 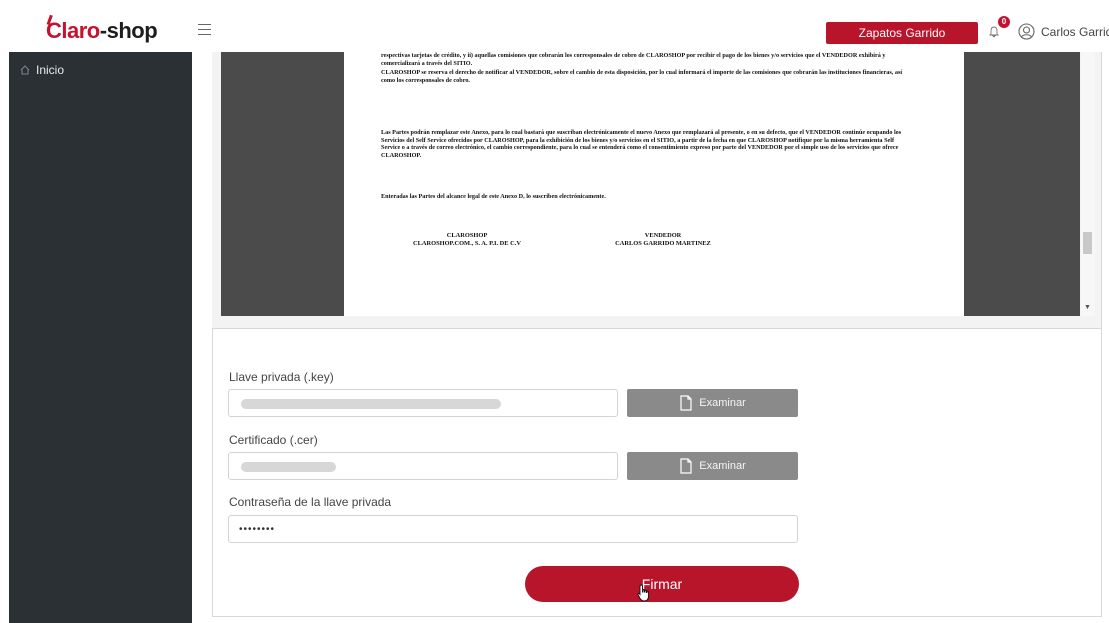 I want to click on password-label: Contraseña de la llave privada, so click(x=310, y=502).